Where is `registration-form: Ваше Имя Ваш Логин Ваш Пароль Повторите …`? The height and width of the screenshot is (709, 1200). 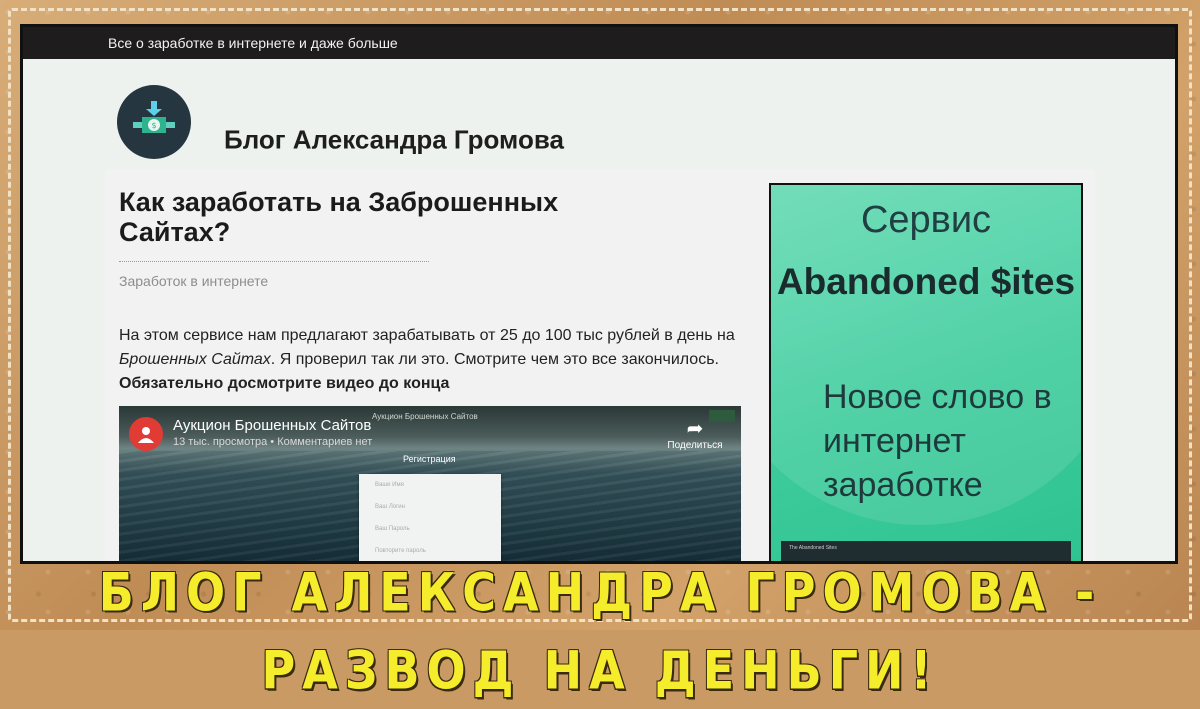 registration-form: Ваше Имя Ваш Логин Ваш Пароль Повторите … is located at coordinates (430, 517).